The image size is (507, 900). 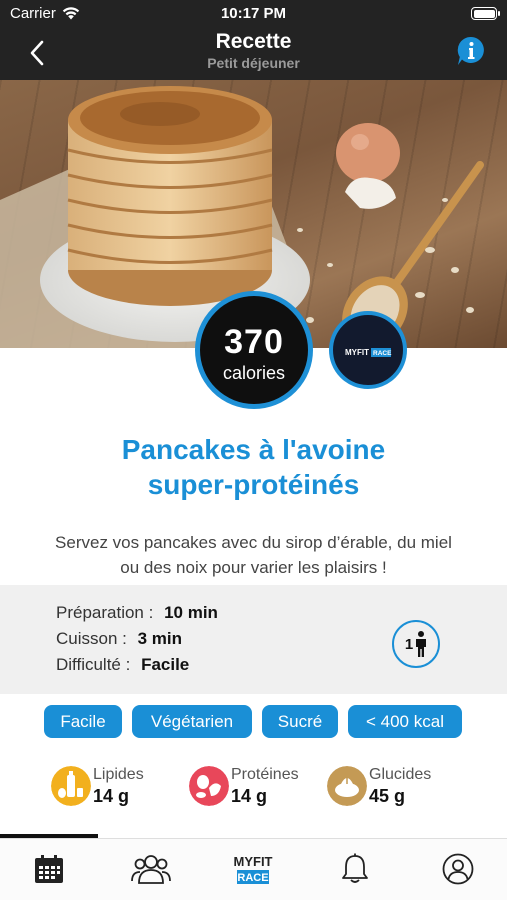 I want to click on tab-logo-top: MYFIT, so click(x=253, y=861).